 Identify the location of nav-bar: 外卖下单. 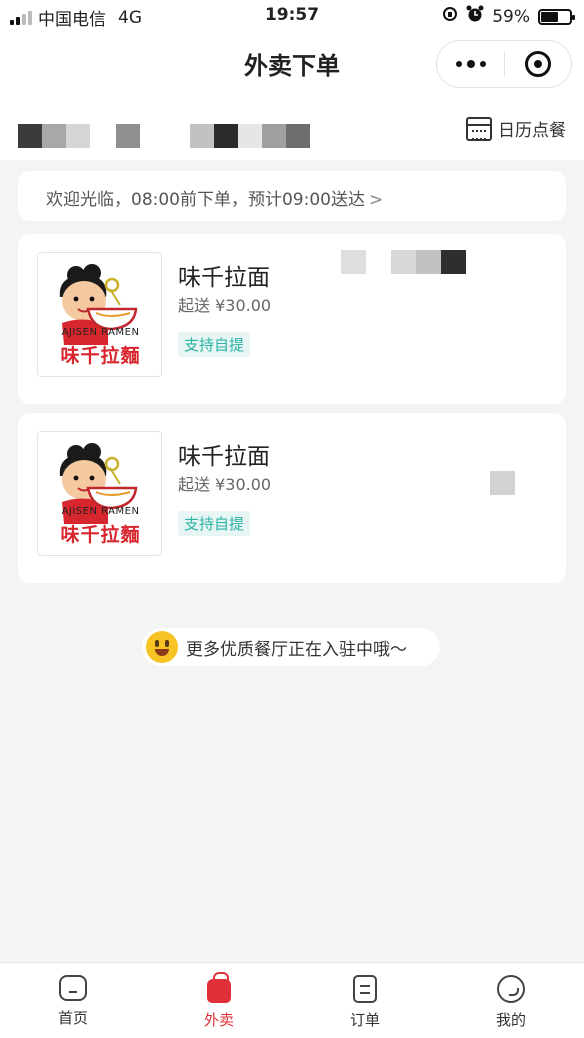
(292, 63).